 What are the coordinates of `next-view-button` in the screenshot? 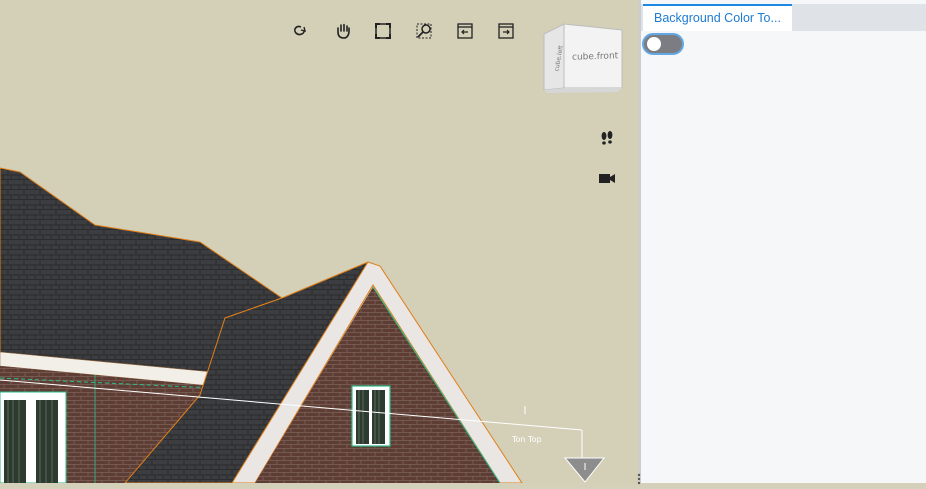 It's located at (506, 33).